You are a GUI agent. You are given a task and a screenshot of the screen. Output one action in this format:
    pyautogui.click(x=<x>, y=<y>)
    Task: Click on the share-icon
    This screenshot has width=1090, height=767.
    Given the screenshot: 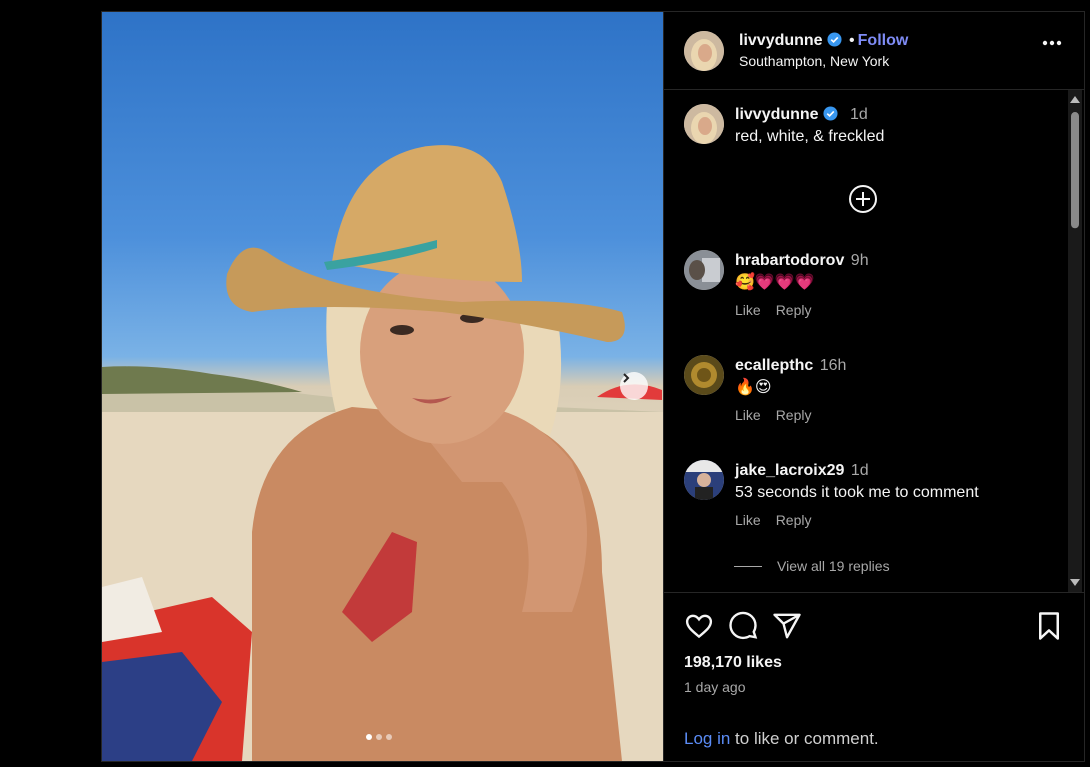 What is the action you would take?
    pyautogui.click(x=787, y=626)
    